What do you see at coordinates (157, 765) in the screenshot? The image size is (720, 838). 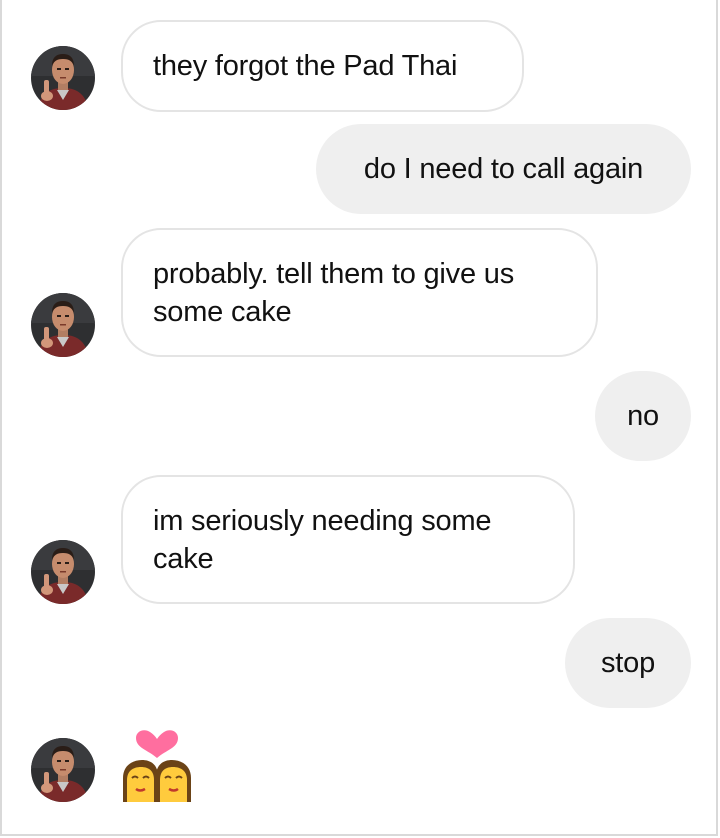 I see `couple-with-heart-icon` at bounding box center [157, 765].